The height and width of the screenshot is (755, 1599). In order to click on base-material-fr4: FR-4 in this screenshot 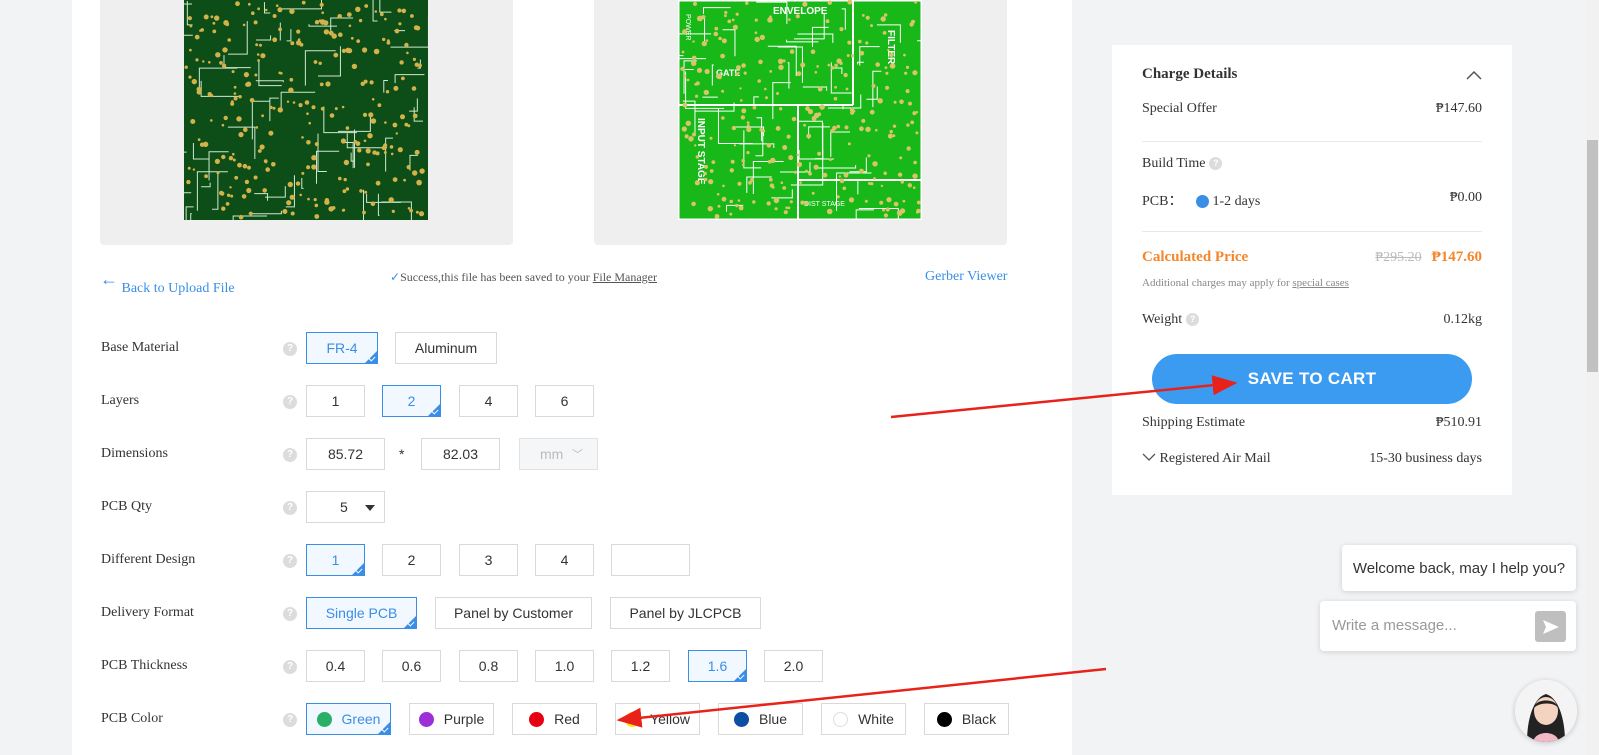, I will do `click(342, 348)`.